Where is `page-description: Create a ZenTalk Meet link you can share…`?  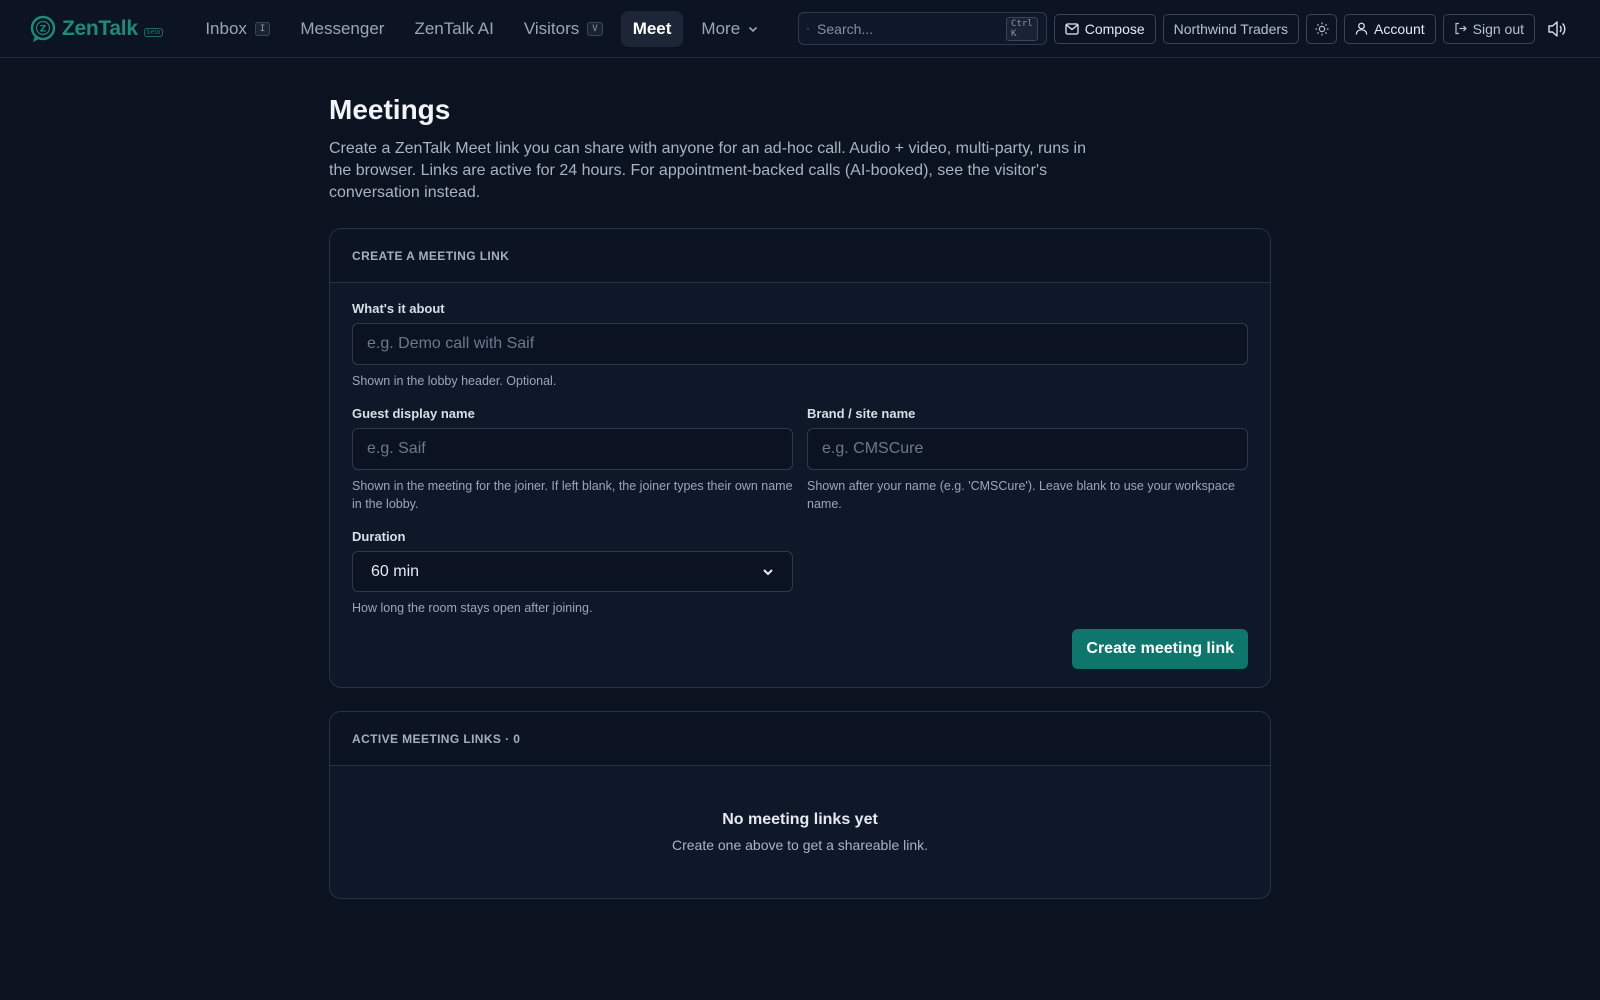 page-description: Create a ZenTalk Meet link you can share… is located at coordinates (707, 170).